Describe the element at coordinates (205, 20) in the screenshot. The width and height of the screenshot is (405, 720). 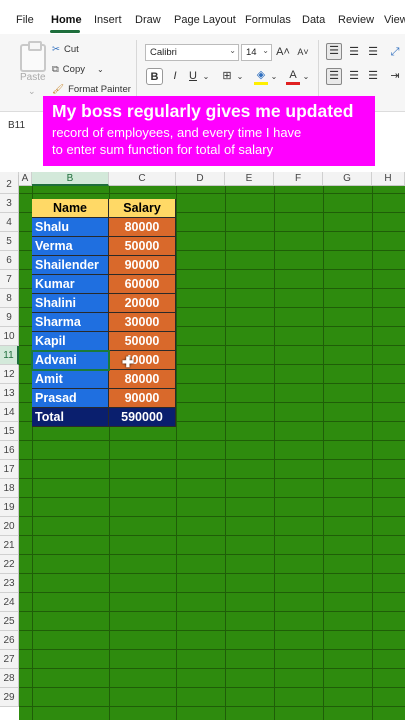
I see `tab-page-layout: Page Layout` at that location.